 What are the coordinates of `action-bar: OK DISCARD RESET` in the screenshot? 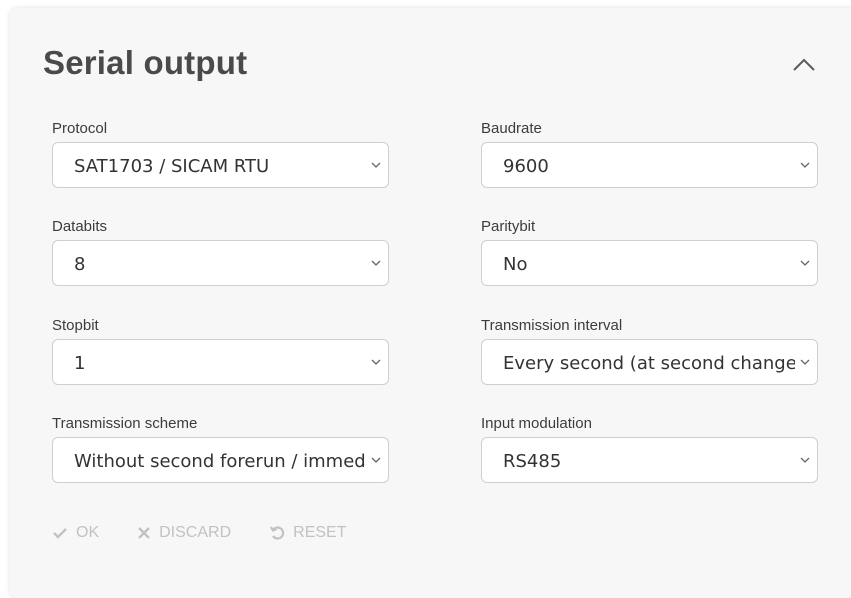 It's located at (218, 533).